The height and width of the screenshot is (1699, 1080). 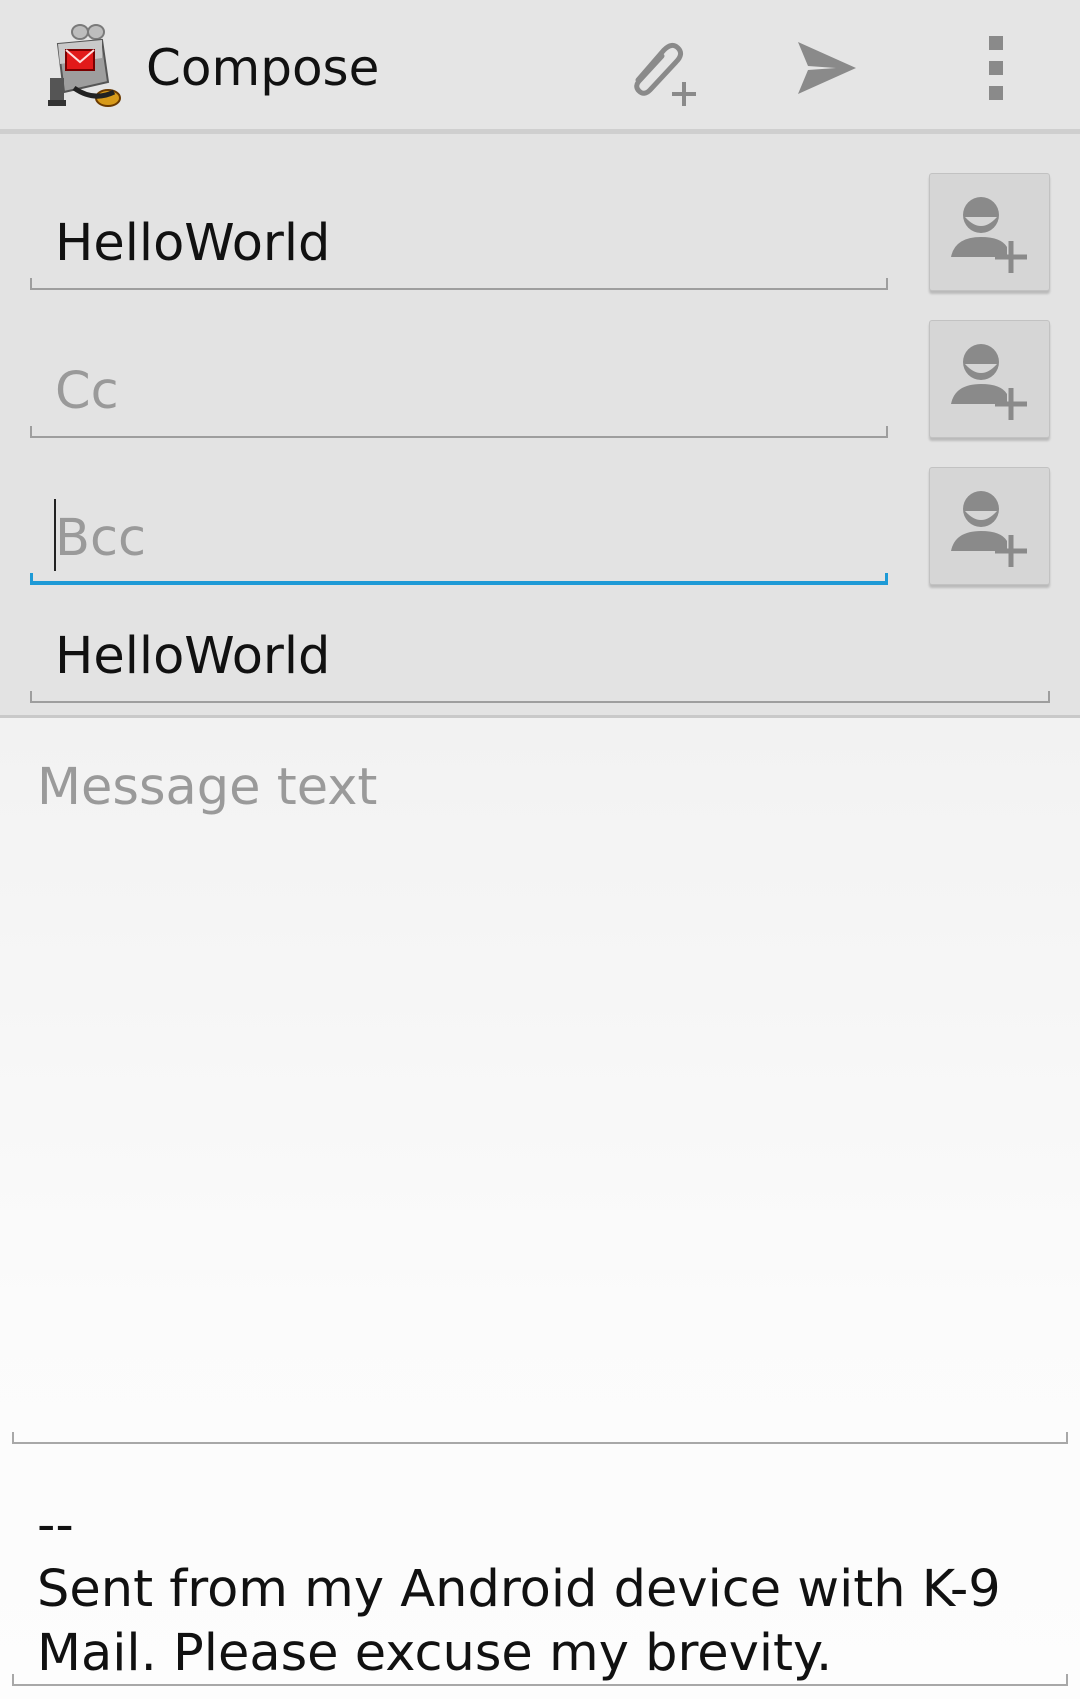 What do you see at coordinates (459, 579) in the screenshot?
I see `bcc-field-underline` at bounding box center [459, 579].